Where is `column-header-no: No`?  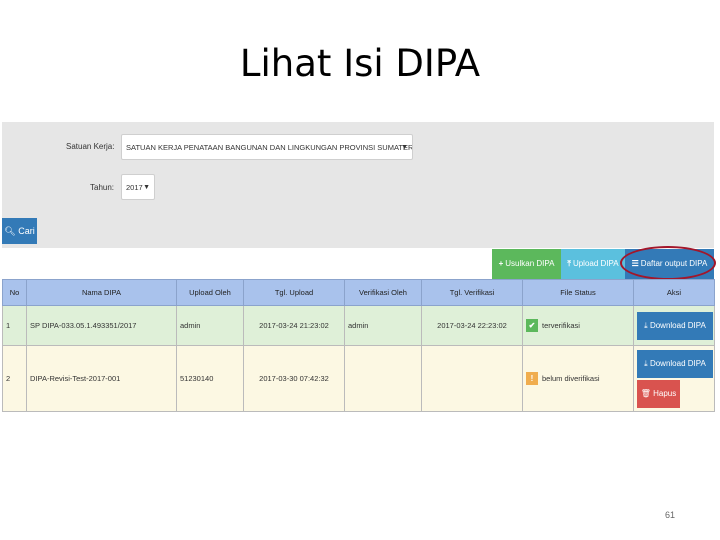 column-header-no: No is located at coordinates (14, 292).